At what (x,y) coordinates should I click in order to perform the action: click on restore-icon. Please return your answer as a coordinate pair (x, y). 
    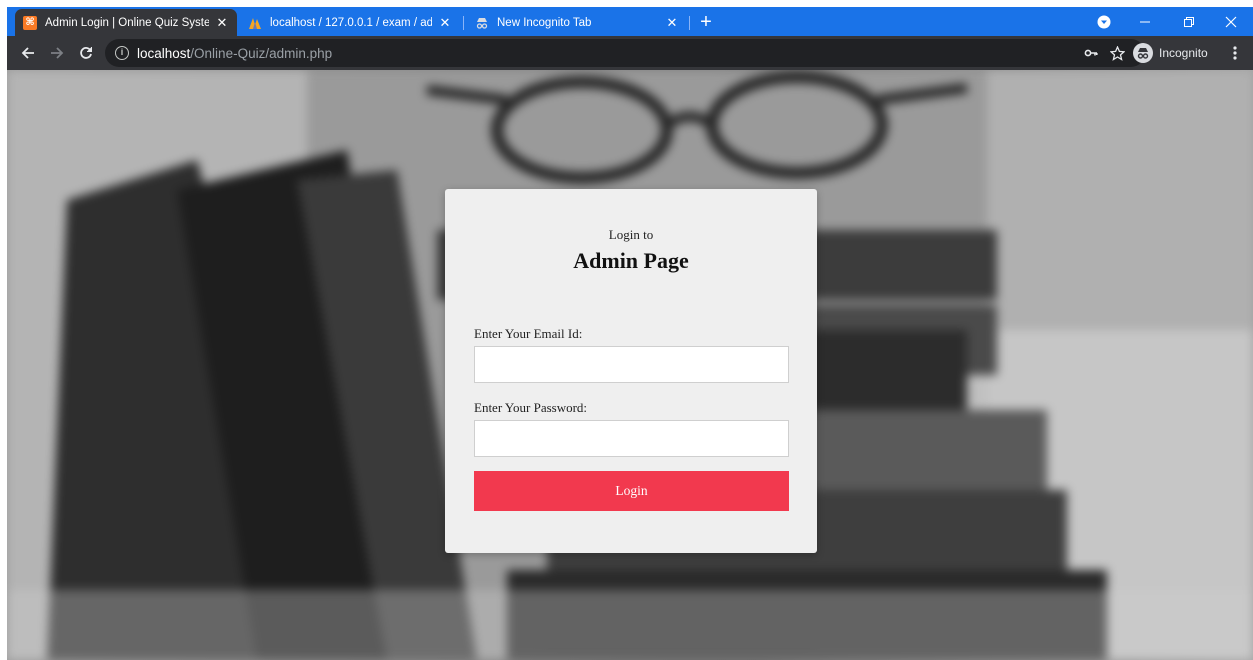
    Looking at the image, I should click on (1189, 21).